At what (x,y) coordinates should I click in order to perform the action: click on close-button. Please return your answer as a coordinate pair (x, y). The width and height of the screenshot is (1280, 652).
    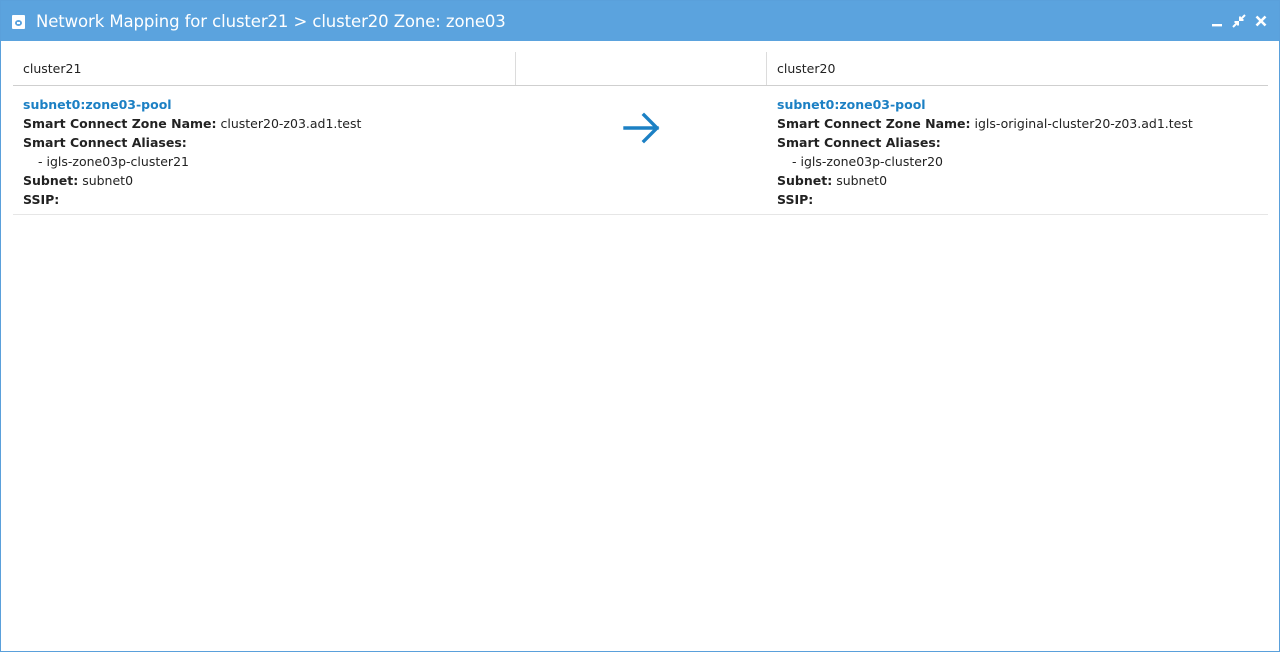
    Looking at the image, I should click on (1261, 21).